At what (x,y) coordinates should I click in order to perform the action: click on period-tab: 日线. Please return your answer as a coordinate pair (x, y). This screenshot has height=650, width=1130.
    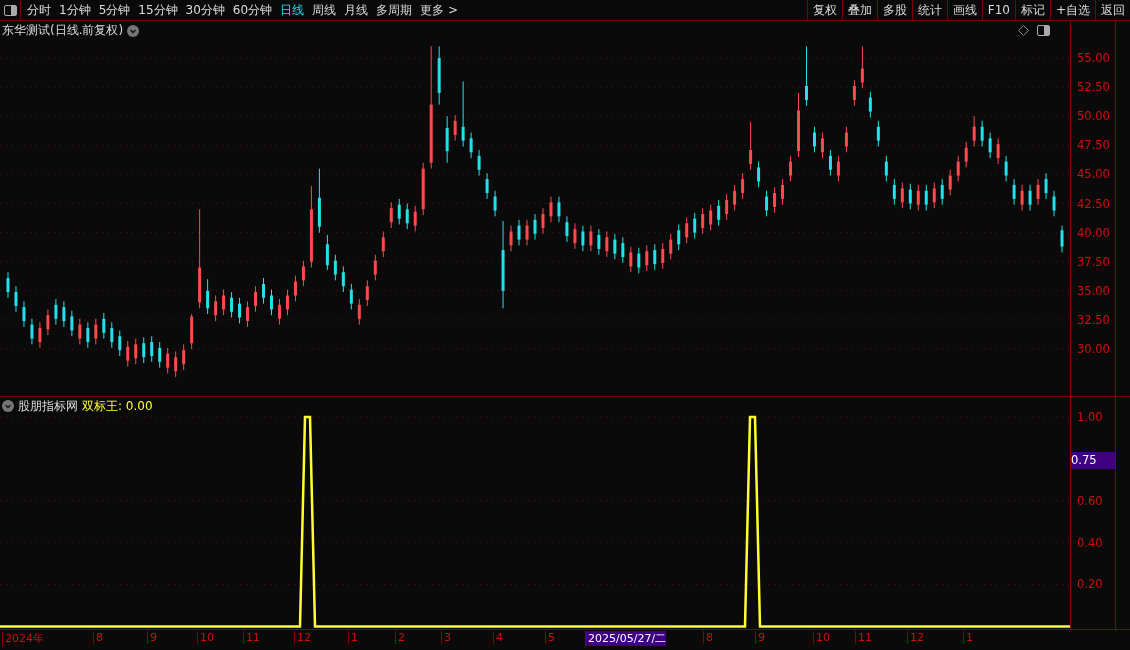
    Looking at the image, I should click on (292, 10).